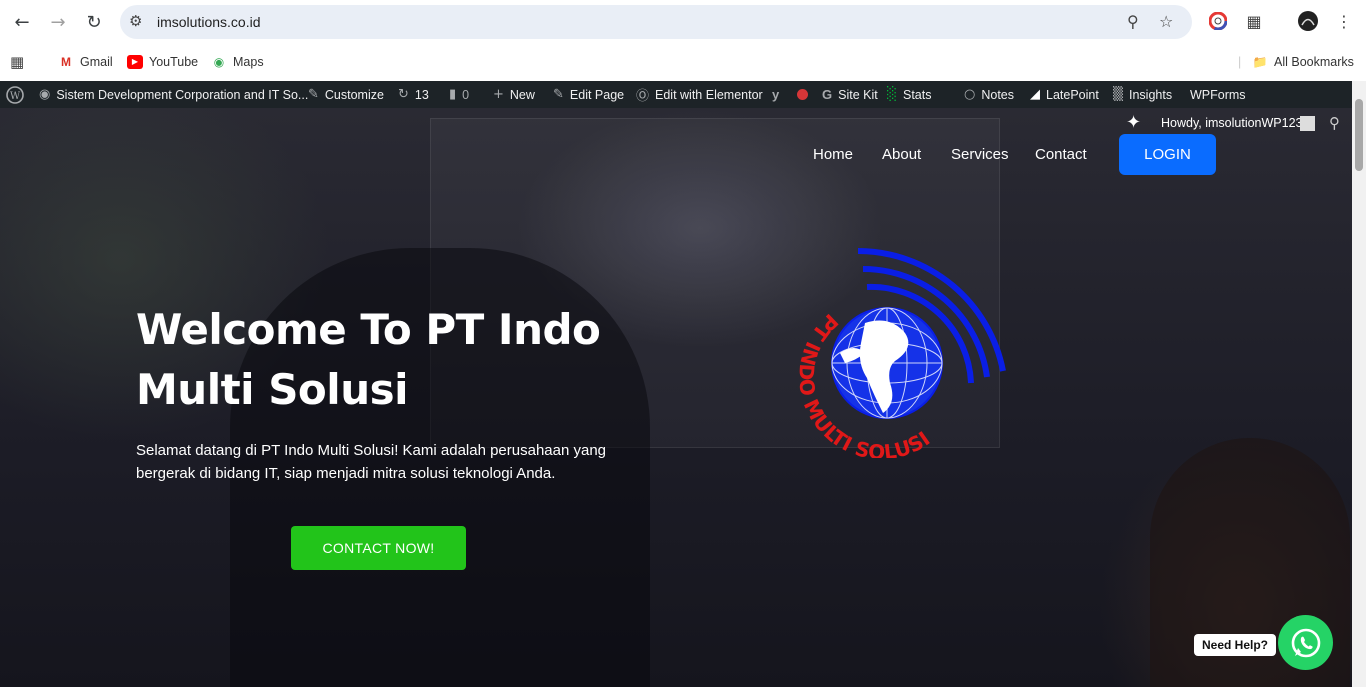 This screenshot has height=687, width=1366. Describe the element at coordinates (1314, 62) in the screenshot. I see `all-bookmarks-label: All Bookmarks` at that location.